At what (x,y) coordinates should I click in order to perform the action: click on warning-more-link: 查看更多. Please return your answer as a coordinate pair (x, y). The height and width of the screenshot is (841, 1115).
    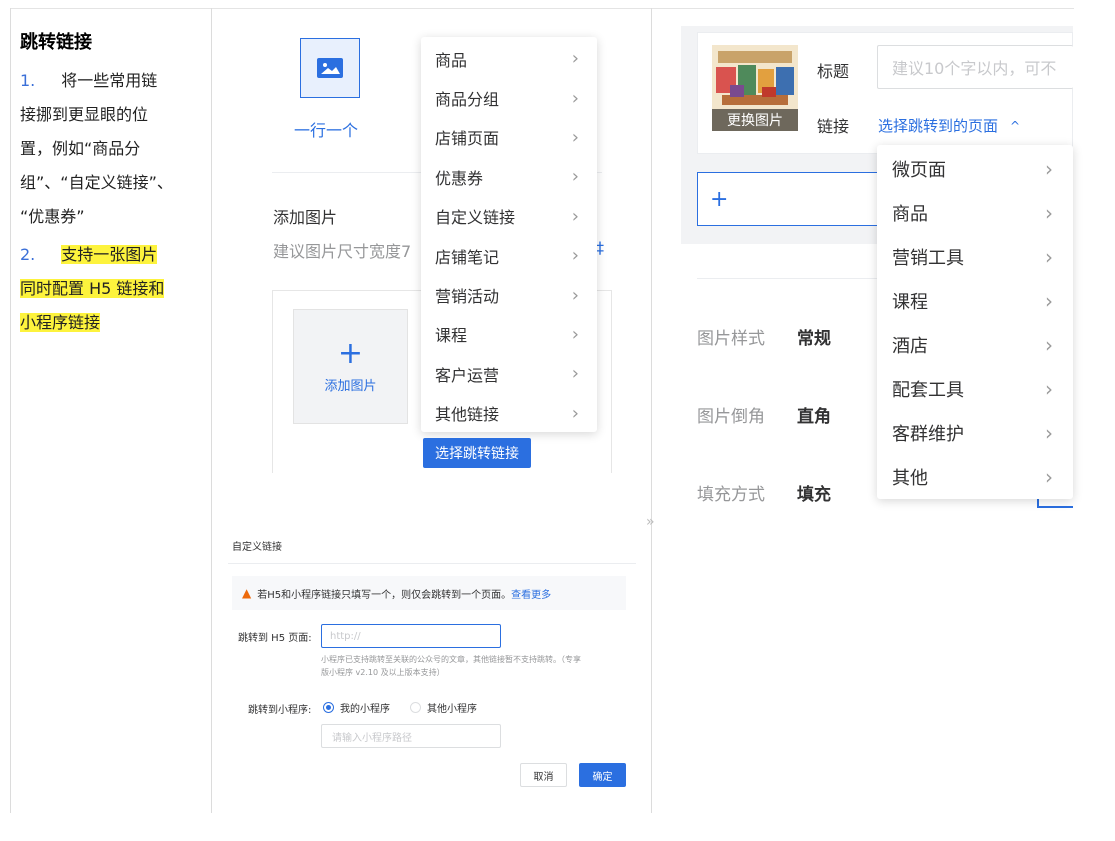
    Looking at the image, I should click on (531, 593).